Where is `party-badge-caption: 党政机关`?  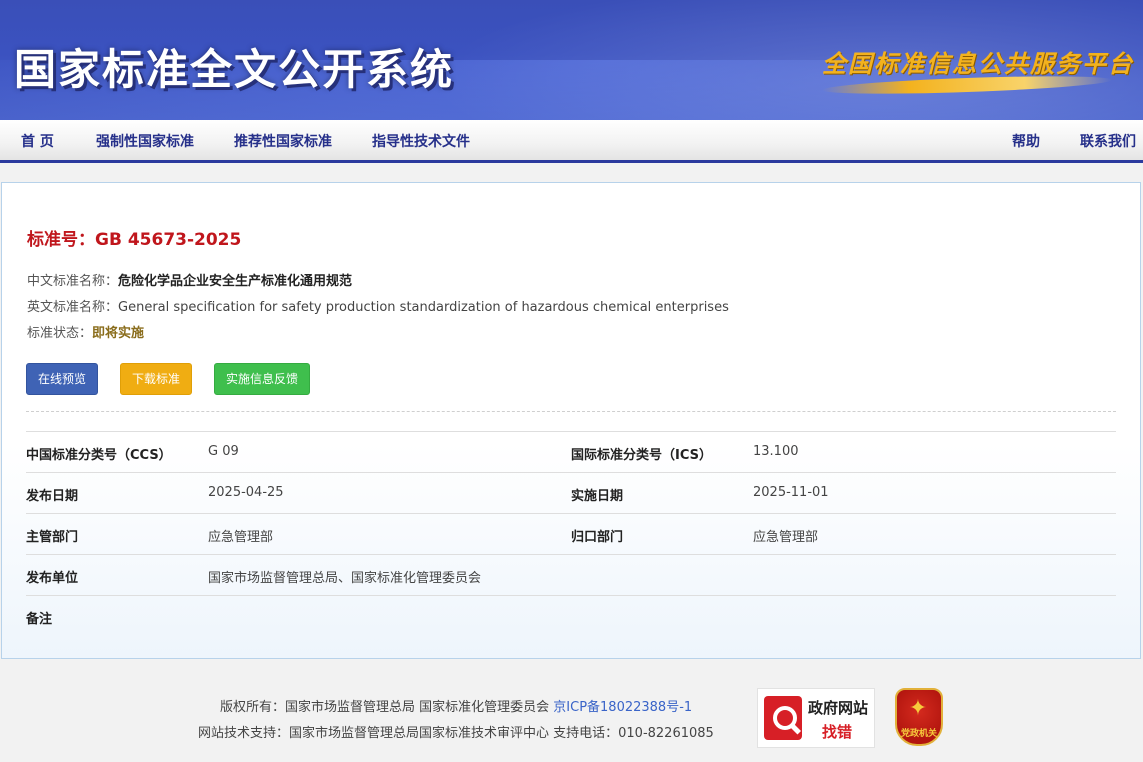
party-badge-caption: 党政机关 is located at coordinates (918, 734).